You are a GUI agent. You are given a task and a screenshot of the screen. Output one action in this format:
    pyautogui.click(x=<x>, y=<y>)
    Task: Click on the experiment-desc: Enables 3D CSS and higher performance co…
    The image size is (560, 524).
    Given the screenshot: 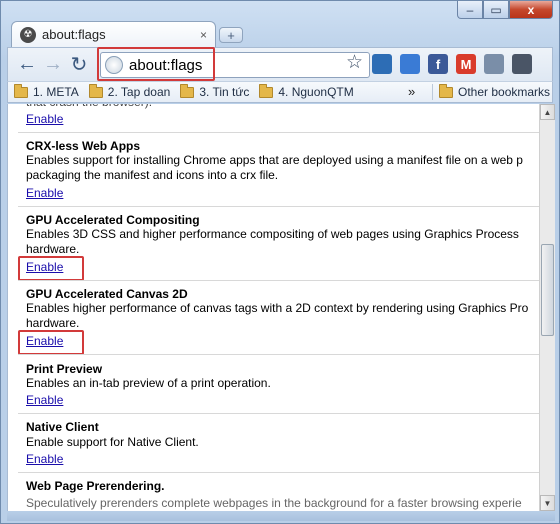 What is the action you would take?
    pyautogui.click(x=272, y=234)
    